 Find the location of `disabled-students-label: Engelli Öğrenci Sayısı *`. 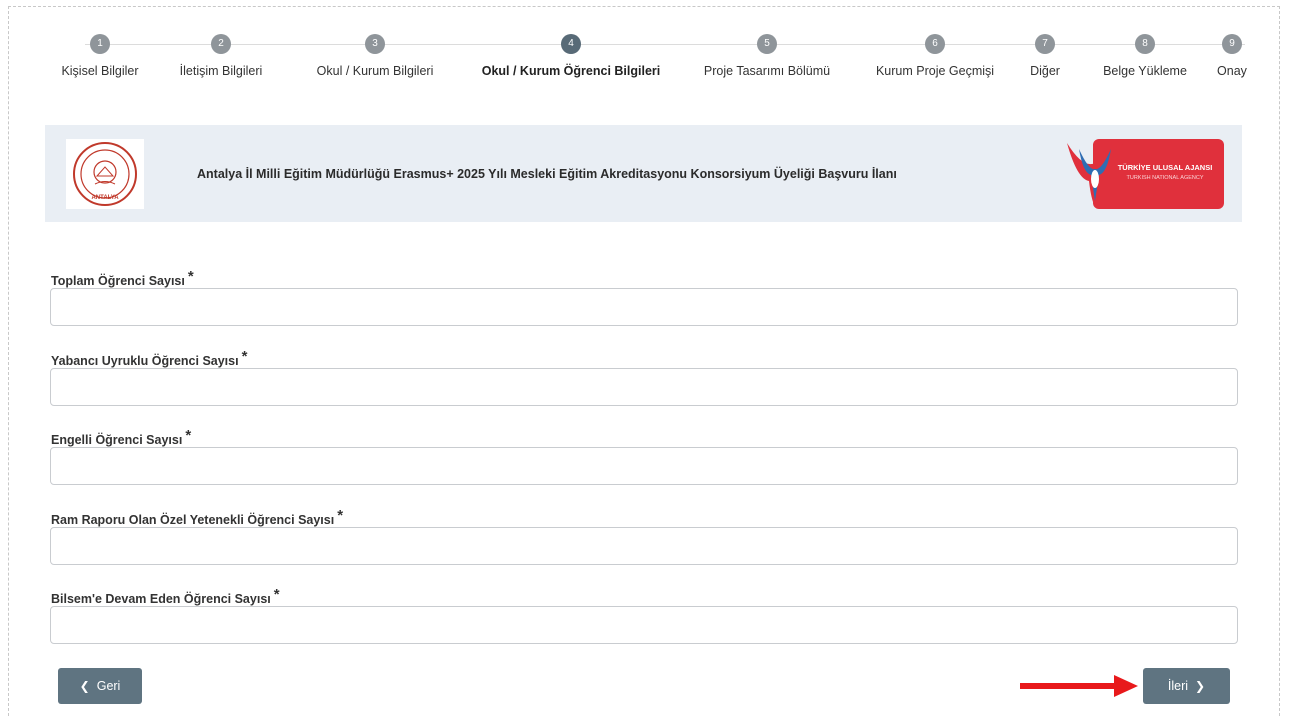

disabled-students-label: Engelli Öğrenci Sayısı * is located at coordinates (121, 437).